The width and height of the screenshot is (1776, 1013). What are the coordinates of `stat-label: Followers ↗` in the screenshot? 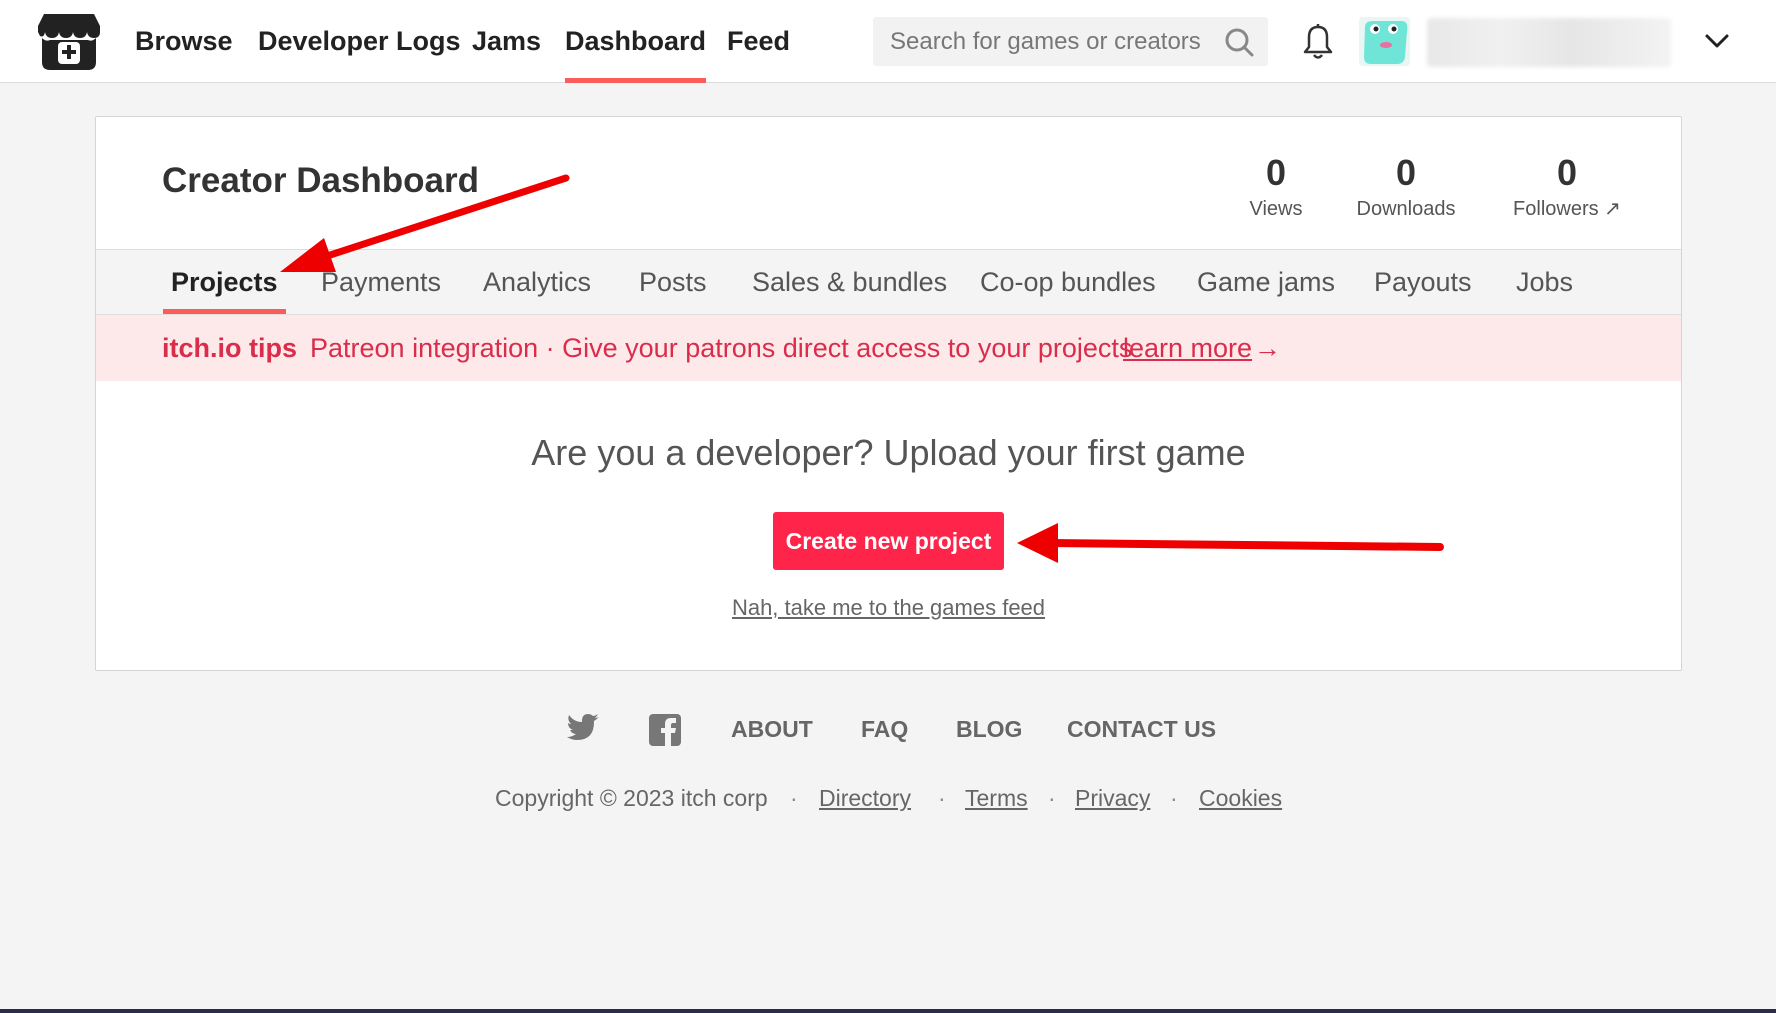 It's located at (1567, 209).